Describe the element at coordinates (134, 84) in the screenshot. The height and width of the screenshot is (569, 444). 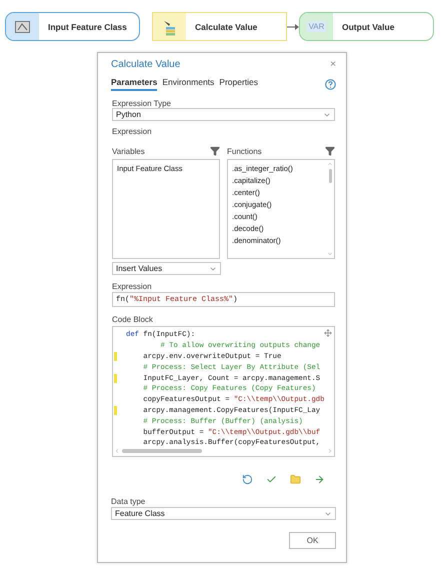
I see `tab: Parameters` at that location.